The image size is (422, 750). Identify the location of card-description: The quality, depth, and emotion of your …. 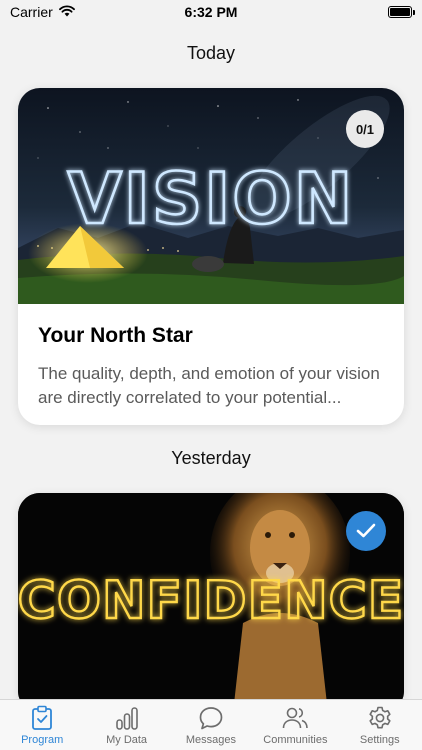
(209, 385).